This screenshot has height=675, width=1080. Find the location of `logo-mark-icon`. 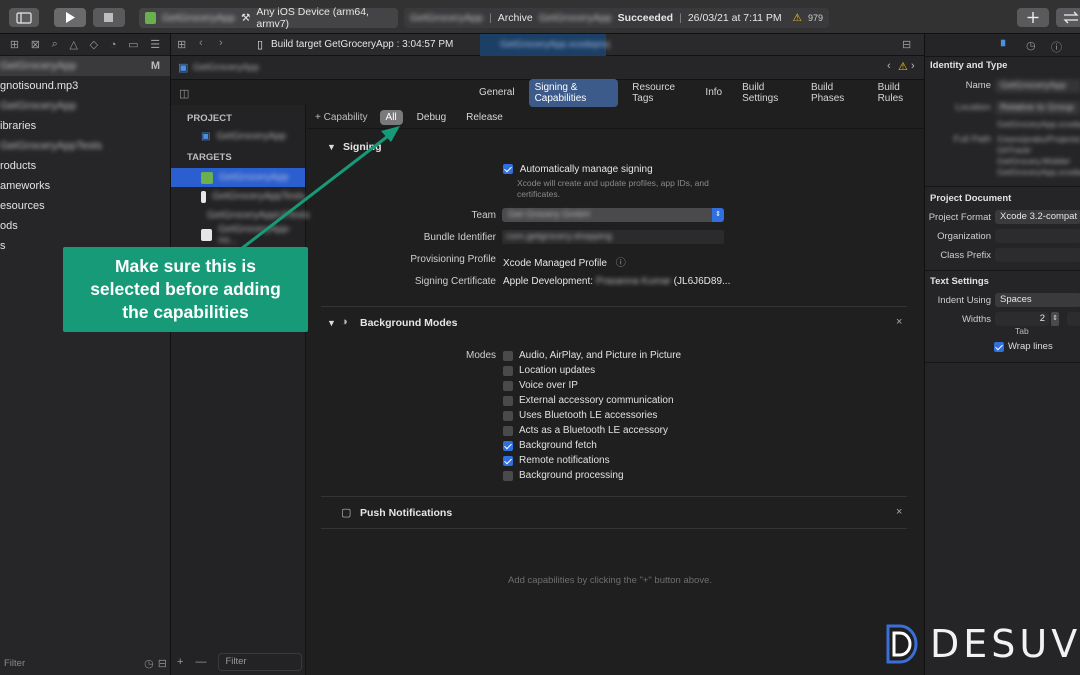

logo-mark-icon is located at coordinates (902, 644).